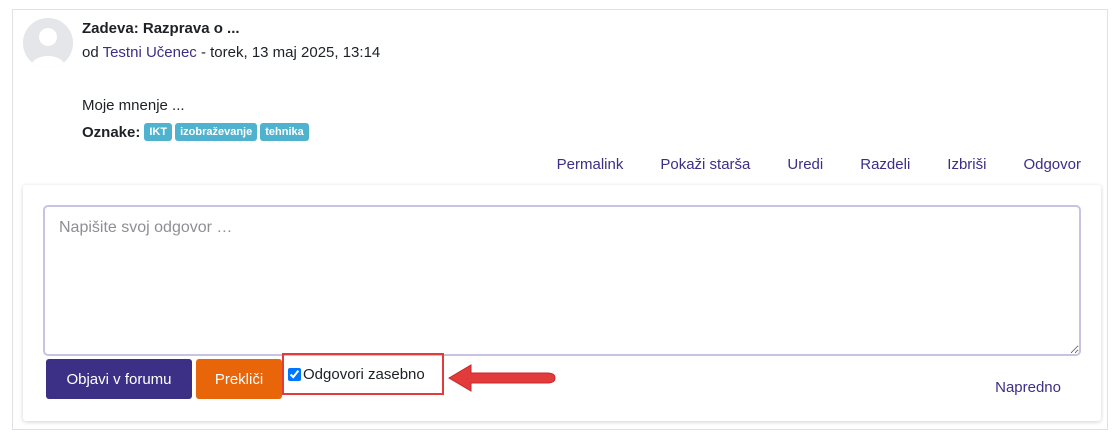 This screenshot has height=442, width=1118. I want to click on permalink-link: Permalink, so click(590, 164).